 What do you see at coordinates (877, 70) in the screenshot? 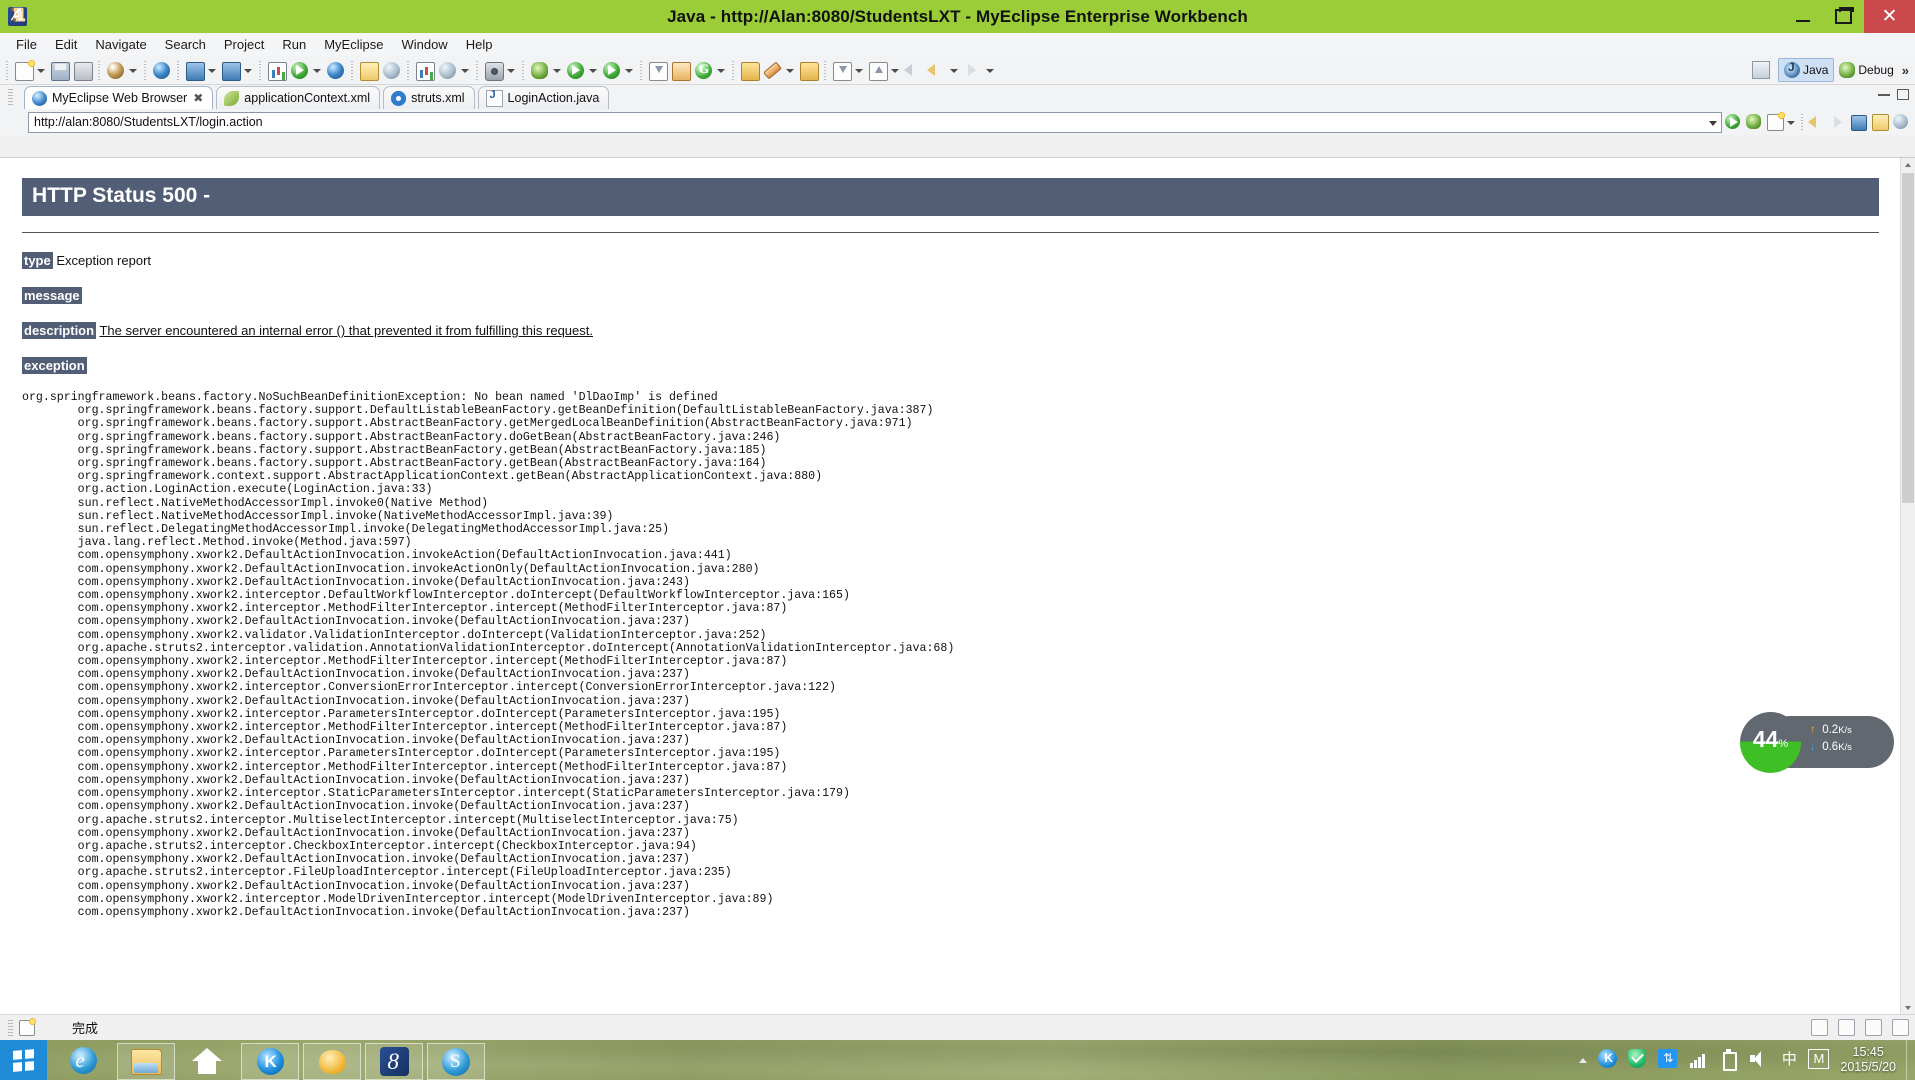
I see `prev-annotation-button` at bounding box center [877, 70].